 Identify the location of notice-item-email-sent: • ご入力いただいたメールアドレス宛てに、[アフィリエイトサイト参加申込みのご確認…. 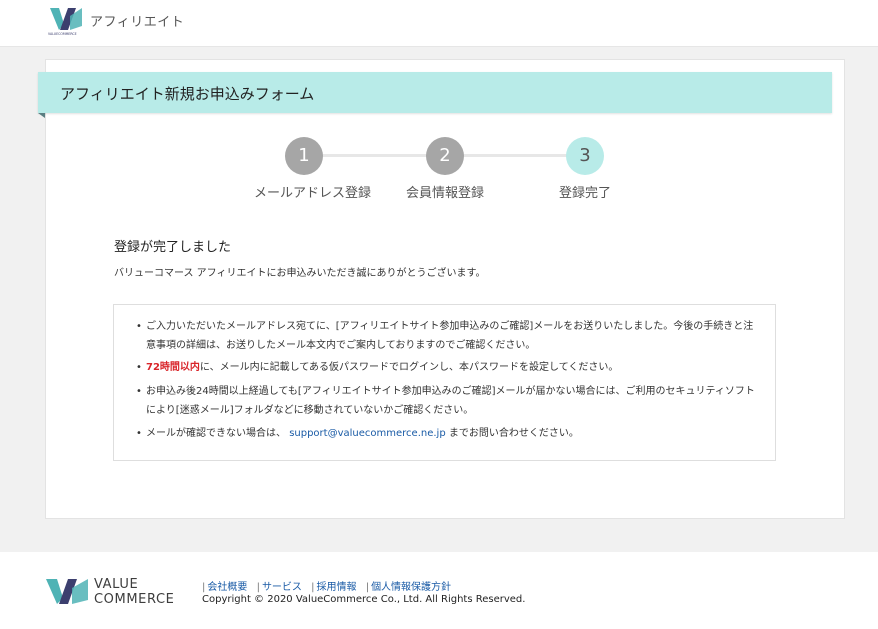
(446, 336).